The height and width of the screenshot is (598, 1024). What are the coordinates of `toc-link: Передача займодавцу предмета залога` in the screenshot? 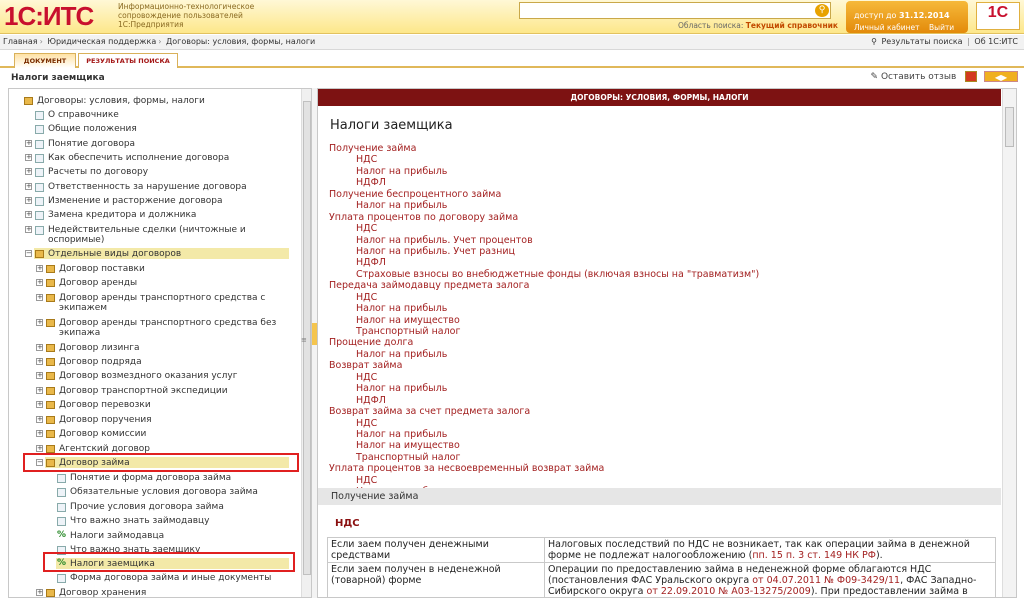 It's located at (659, 285).